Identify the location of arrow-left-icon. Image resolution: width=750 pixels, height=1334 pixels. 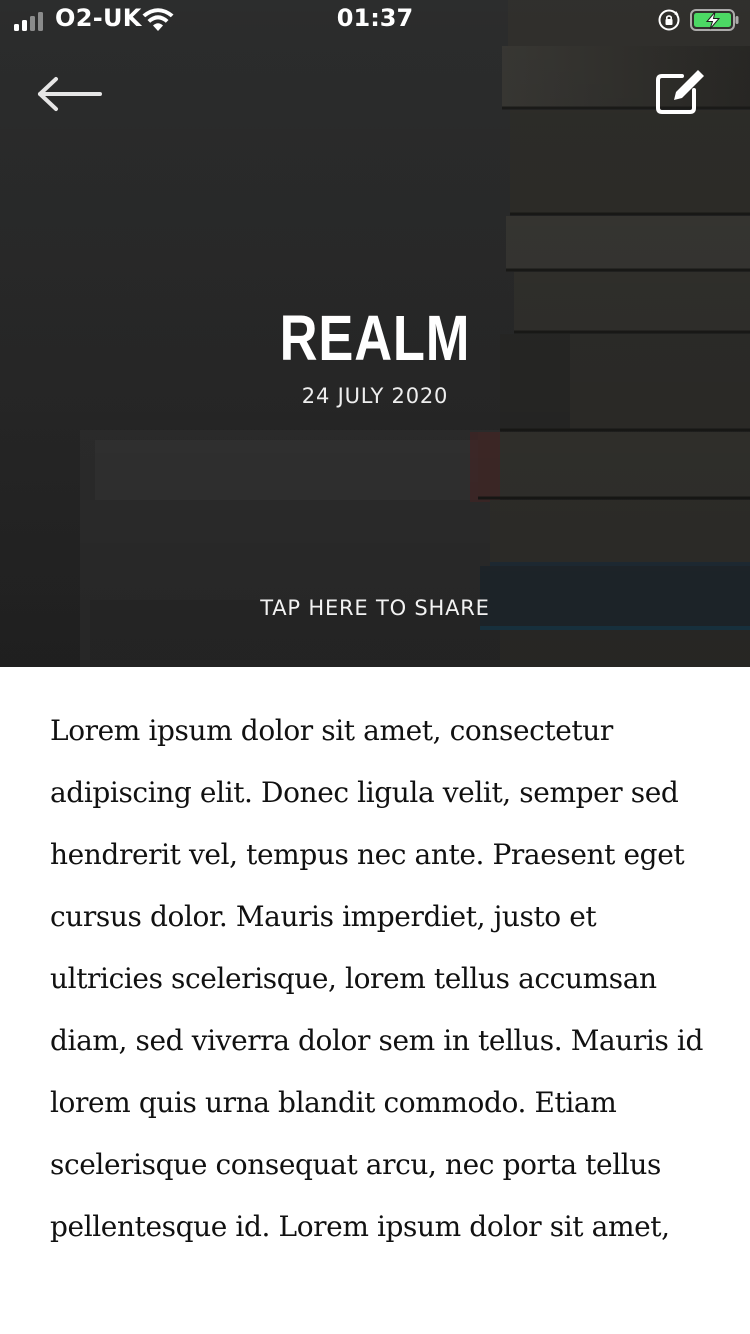
(70, 94).